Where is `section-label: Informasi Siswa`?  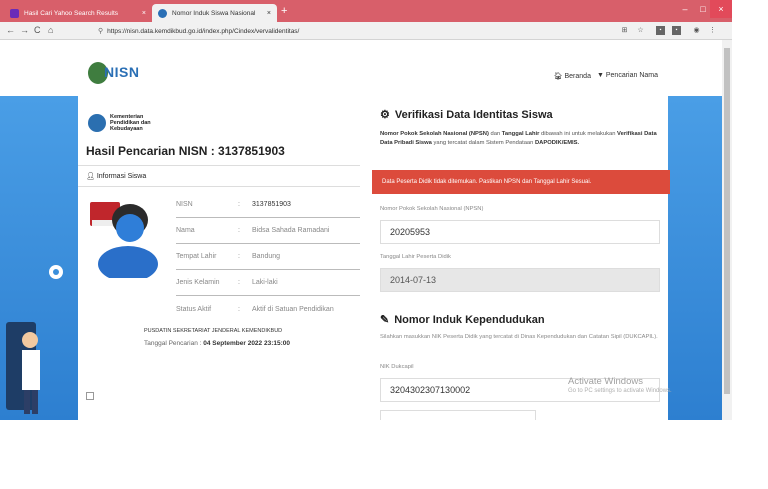 section-label: Informasi Siswa is located at coordinates (121, 176).